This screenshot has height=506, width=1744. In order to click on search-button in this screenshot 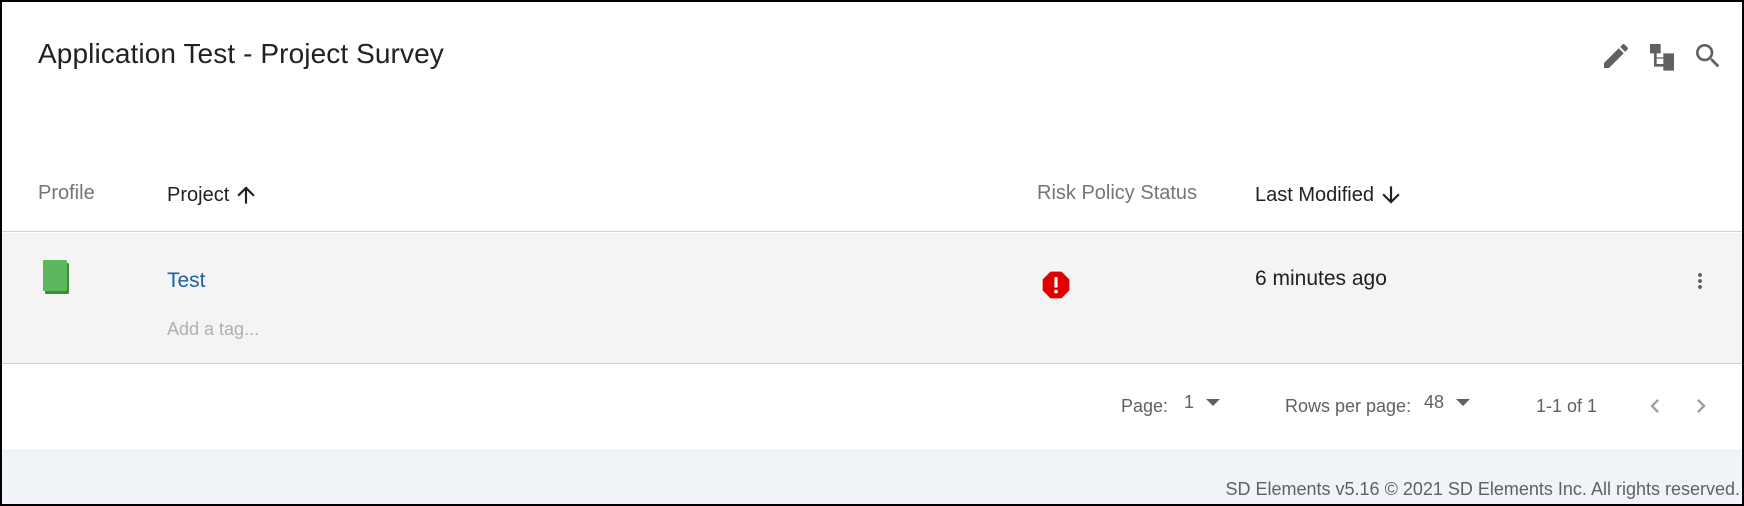, I will do `click(1708, 56)`.